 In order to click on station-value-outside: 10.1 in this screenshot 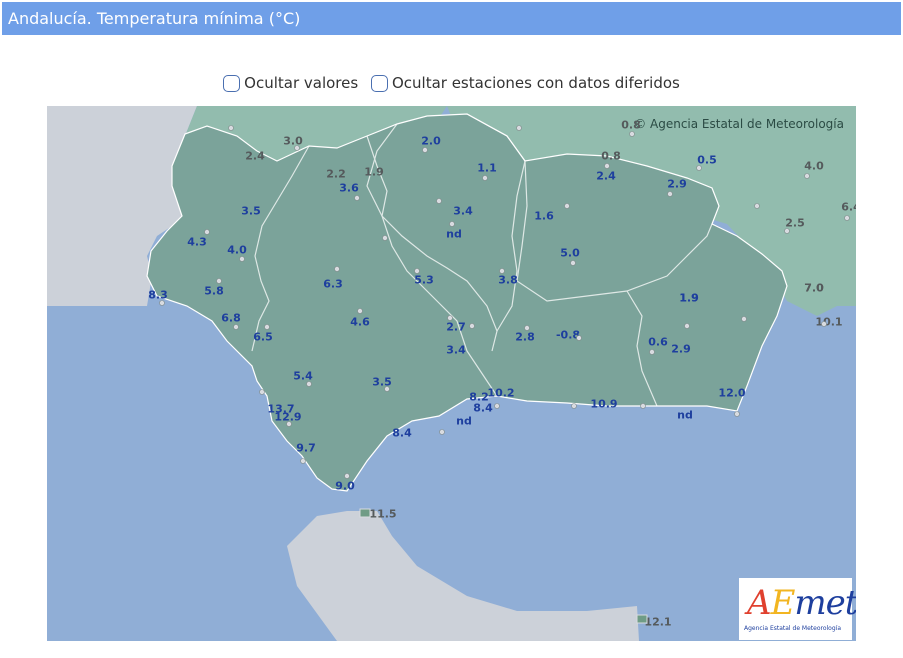, I will do `click(828, 322)`.